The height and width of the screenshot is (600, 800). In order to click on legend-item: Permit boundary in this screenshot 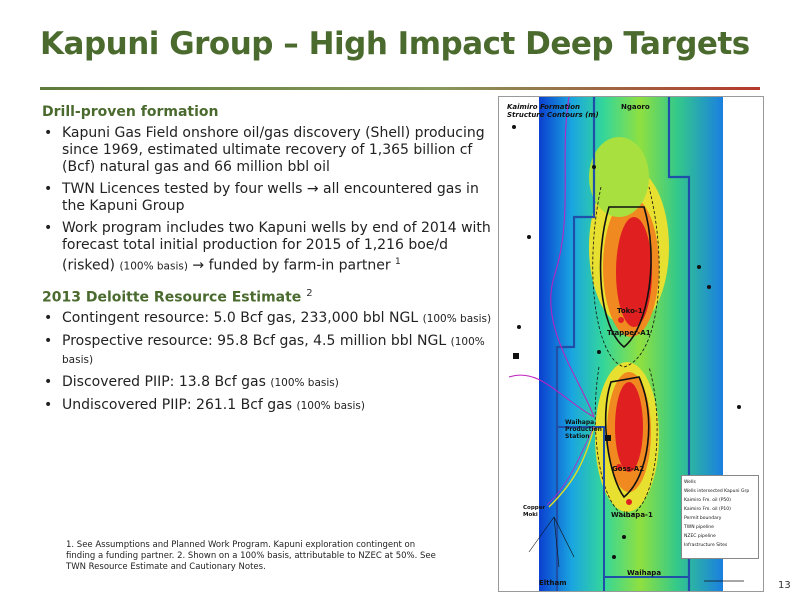, I will do `click(703, 518)`.